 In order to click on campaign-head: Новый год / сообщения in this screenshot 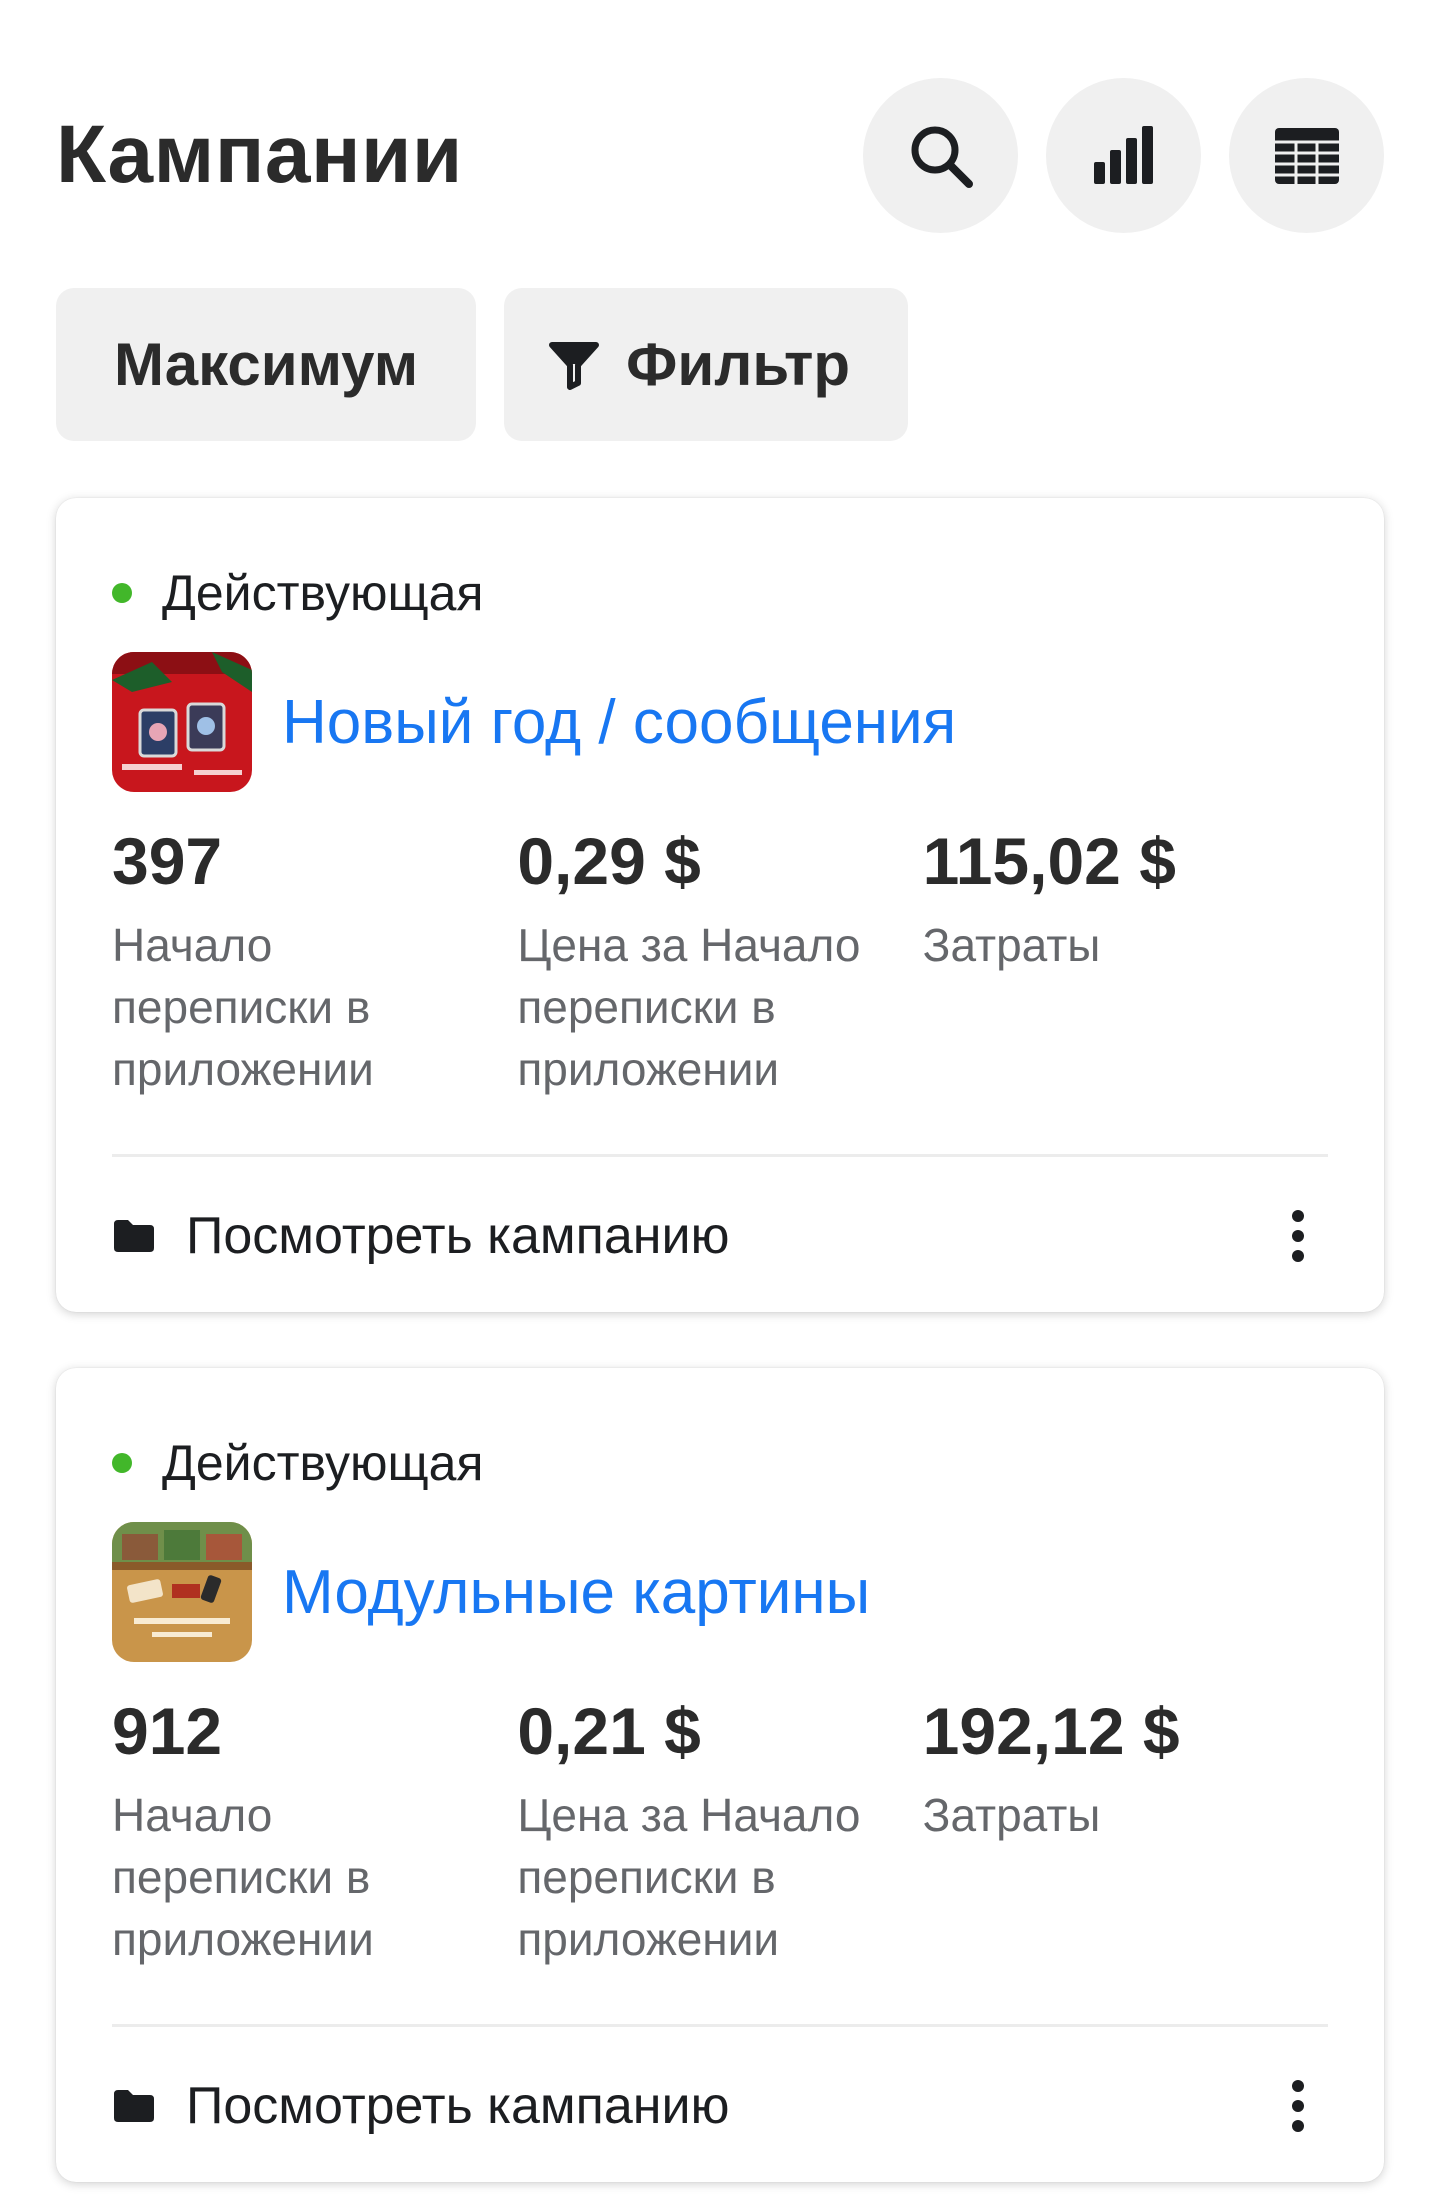, I will do `click(534, 722)`.